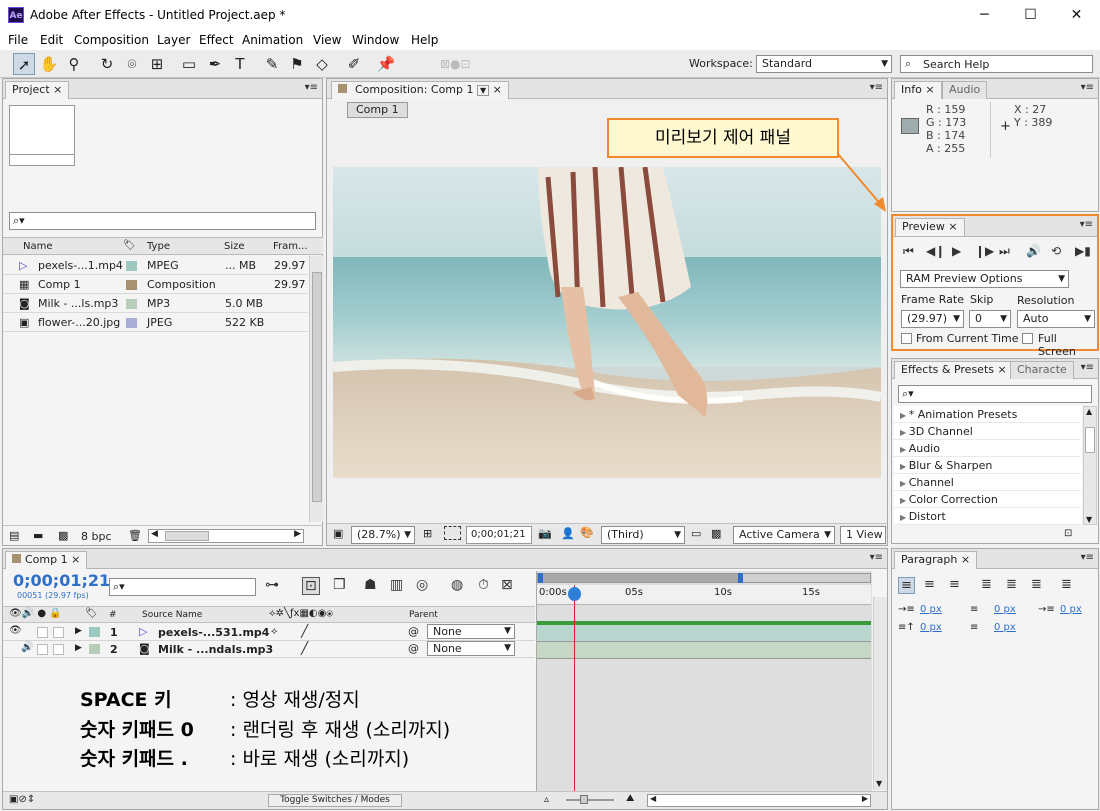 This screenshot has height=811, width=1100. What do you see at coordinates (272, 64) in the screenshot?
I see `brush-tool-icon: ✎` at bounding box center [272, 64].